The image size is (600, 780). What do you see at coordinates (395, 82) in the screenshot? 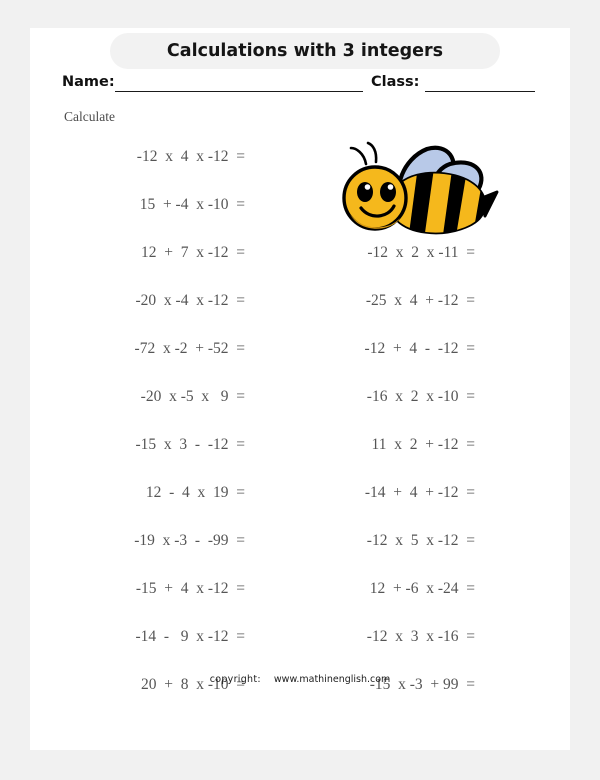
I see `class-label: Class:` at bounding box center [395, 82].